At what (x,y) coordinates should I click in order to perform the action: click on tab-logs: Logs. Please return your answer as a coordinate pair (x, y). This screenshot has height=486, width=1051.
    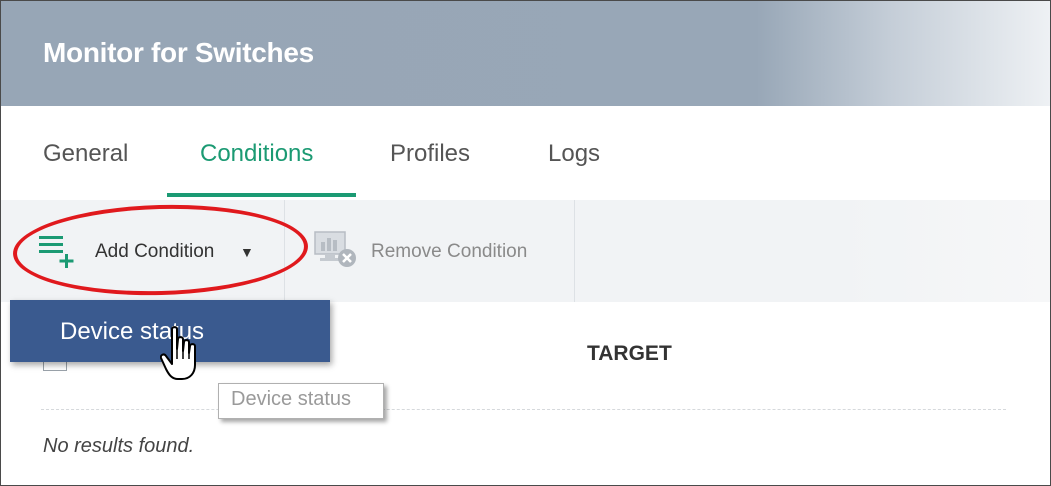
    Looking at the image, I should click on (574, 154).